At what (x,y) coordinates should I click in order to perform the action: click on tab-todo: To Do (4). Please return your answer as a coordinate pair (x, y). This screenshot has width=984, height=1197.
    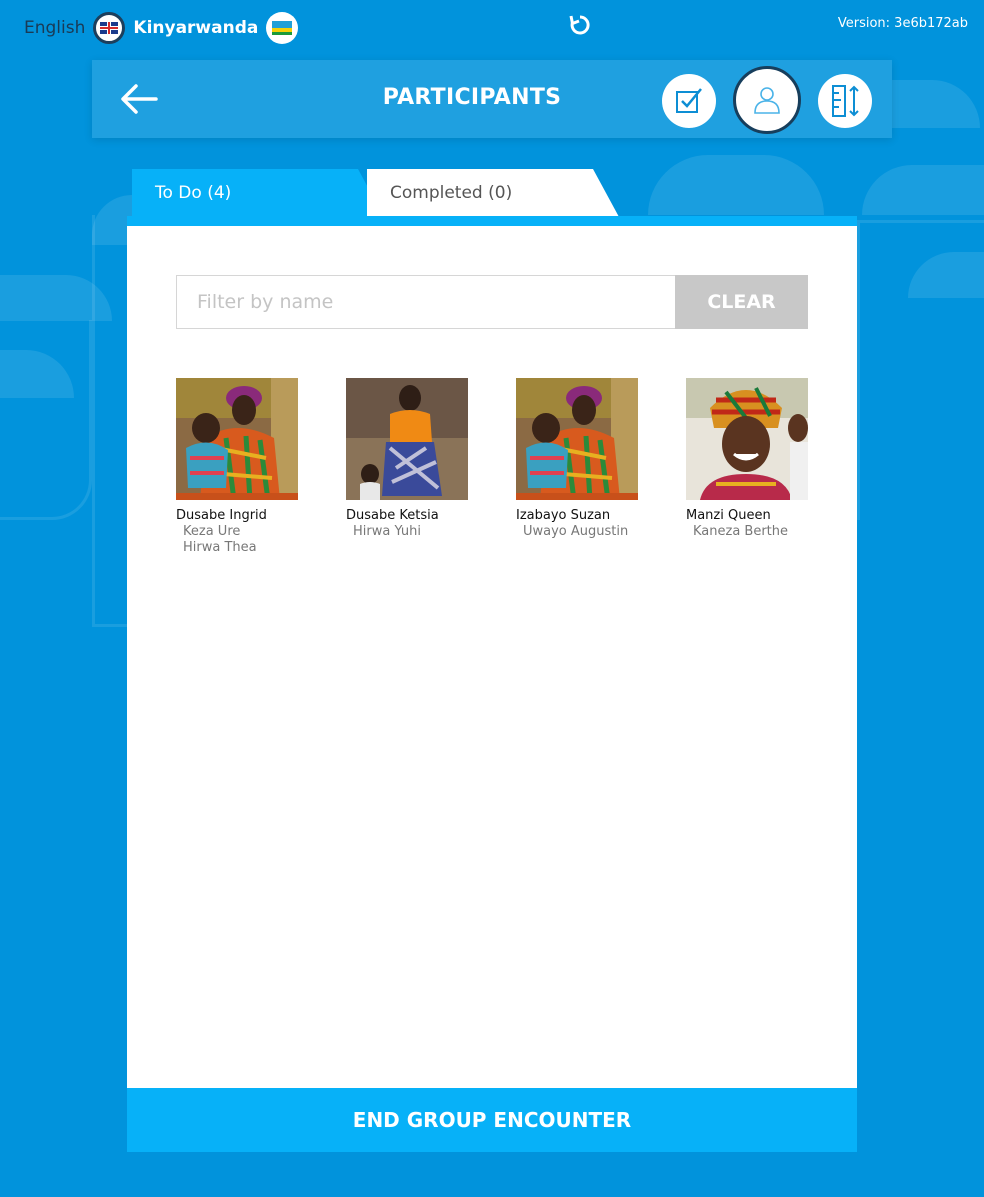
    Looking at the image, I should click on (258, 193).